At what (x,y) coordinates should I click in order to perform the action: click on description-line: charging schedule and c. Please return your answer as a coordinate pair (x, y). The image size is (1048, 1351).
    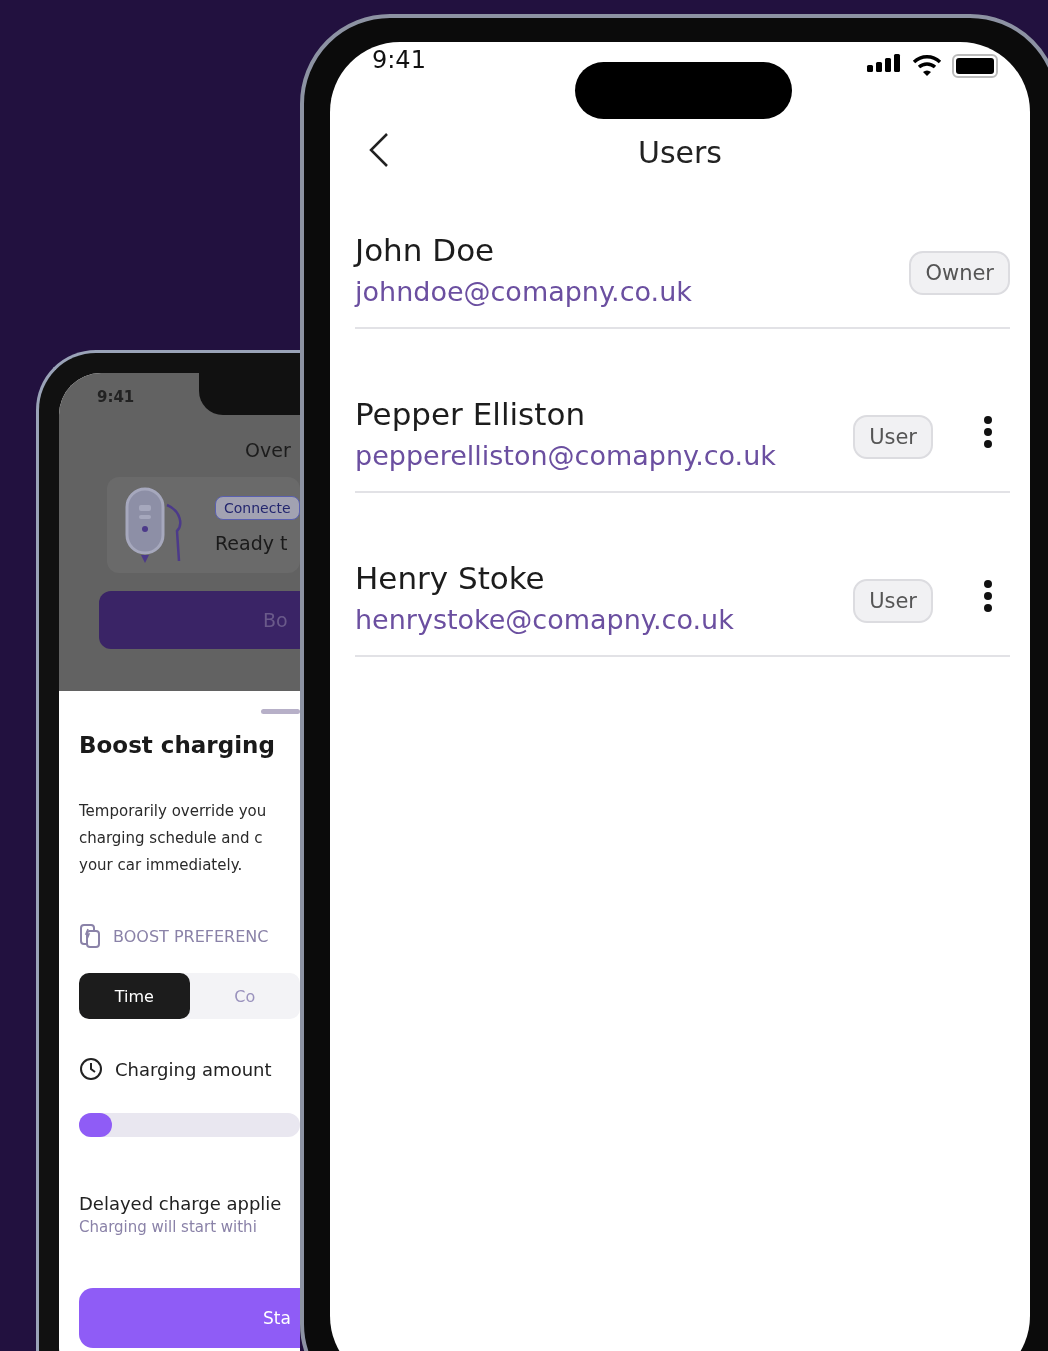
    Looking at the image, I should click on (171, 838).